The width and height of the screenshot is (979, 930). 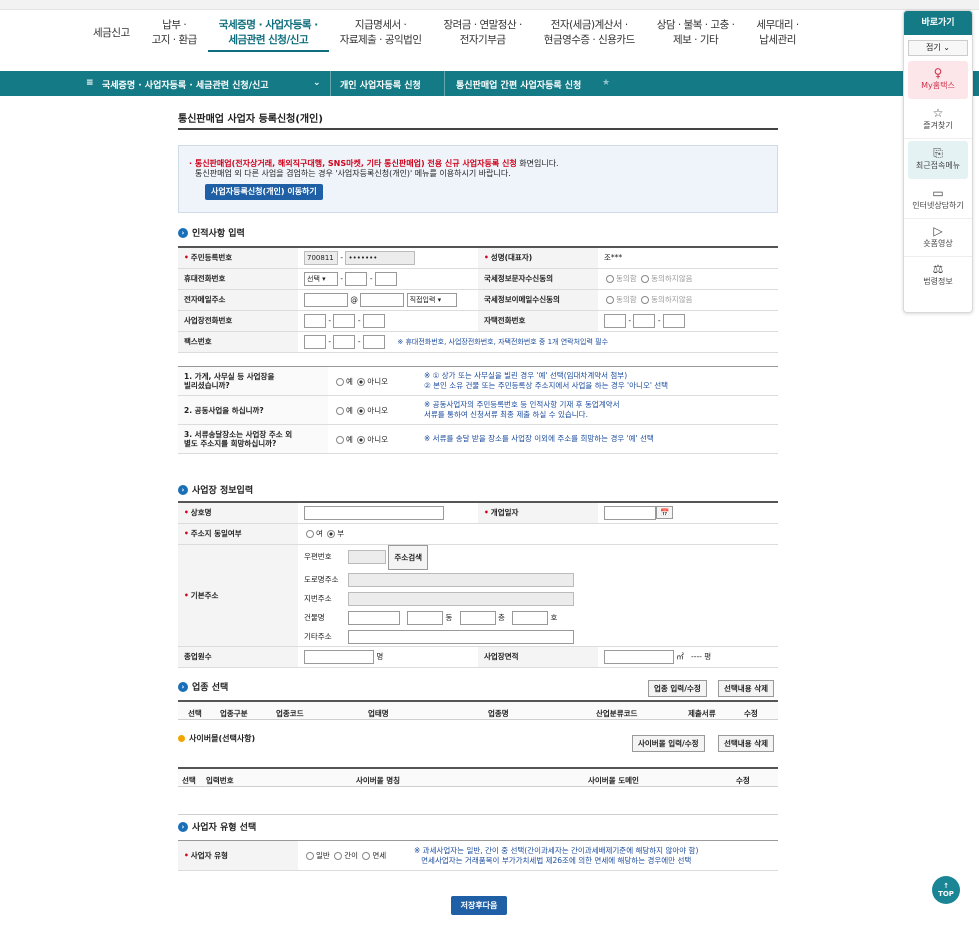 I want to click on email-id-input, so click(x=326, y=299).